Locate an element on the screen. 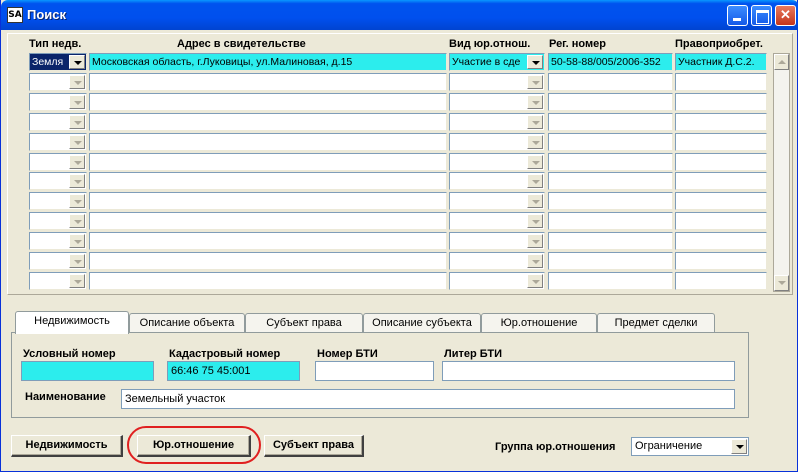 The width and height of the screenshot is (798, 472). tab-subject-description: Описание субъекта is located at coordinates (422, 323).